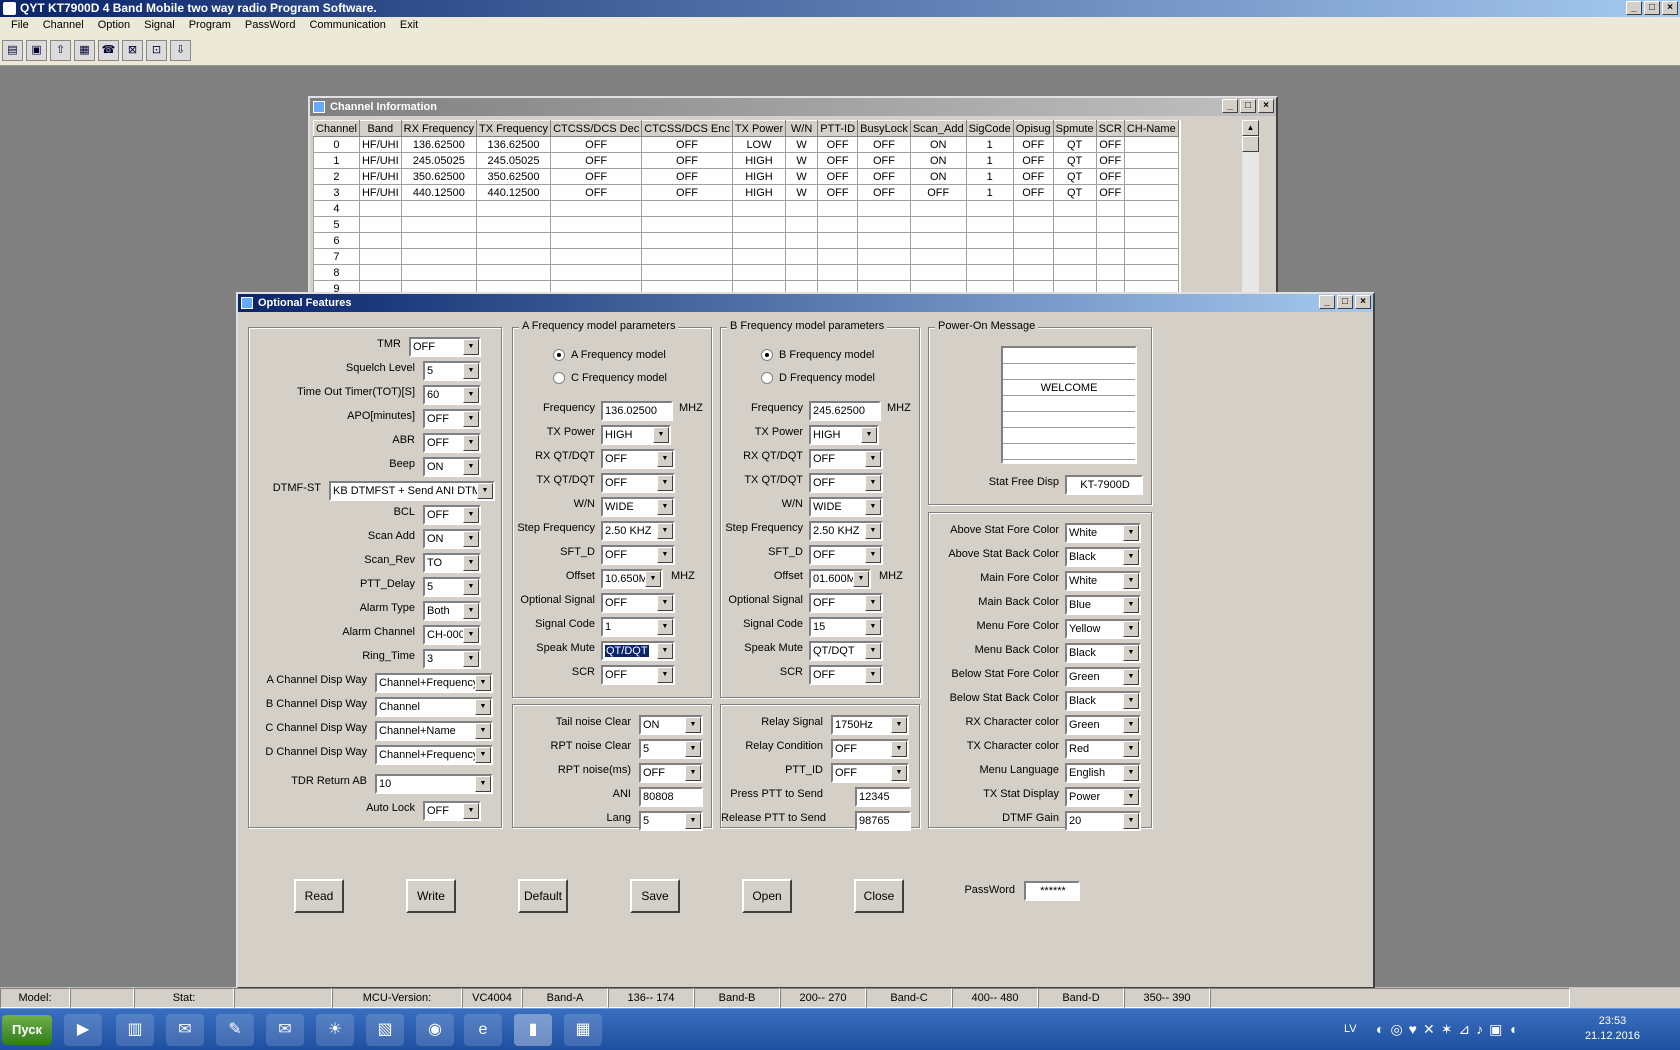  Describe the element at coordinates (452, 587) in the screenshot. I see `ptt-delay-select: 5 ▼` at that location.